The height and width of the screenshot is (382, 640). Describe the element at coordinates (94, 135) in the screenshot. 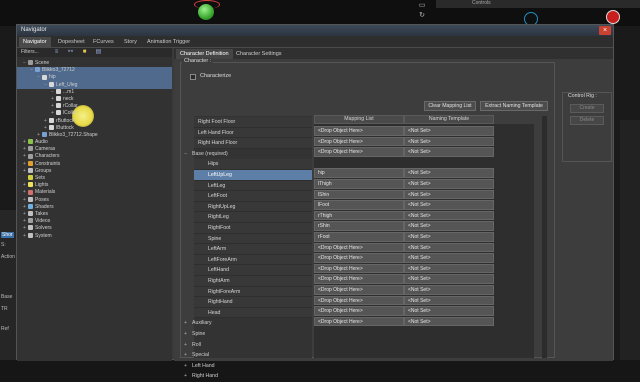

I see `tree-item: + Blikko3_72712.Shape` at that location.